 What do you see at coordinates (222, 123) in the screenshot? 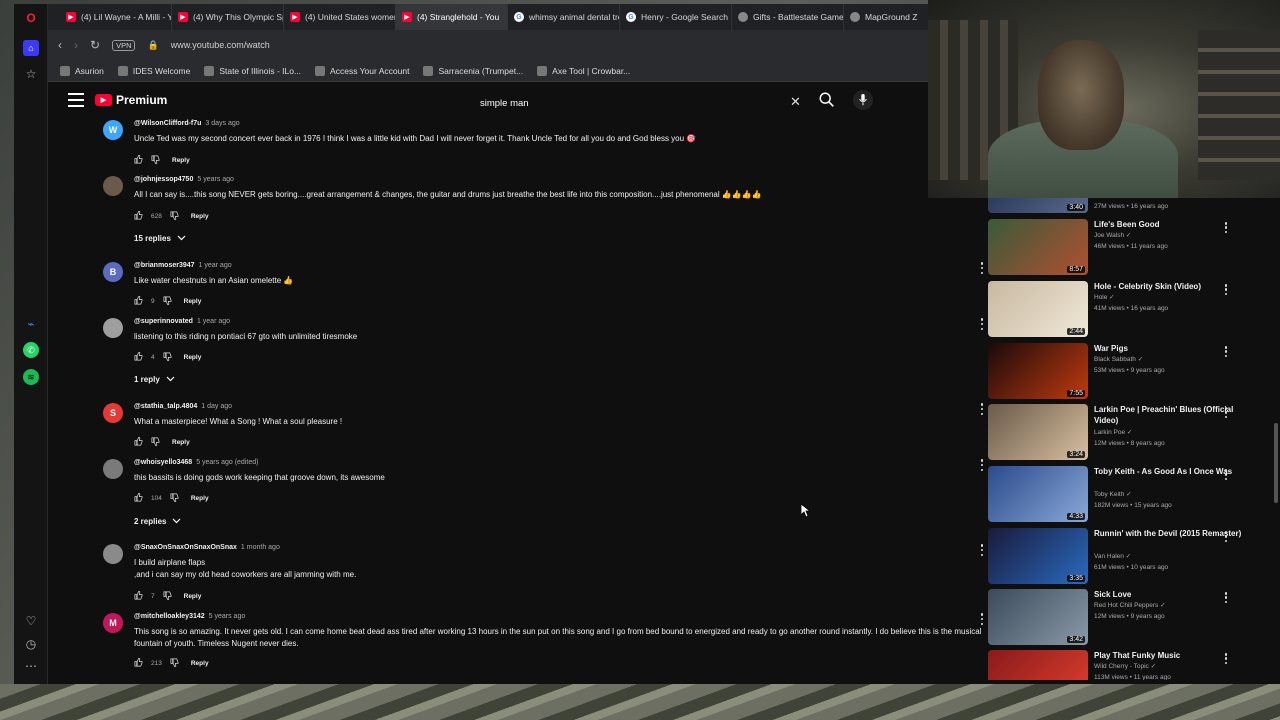
I see `comment-time: 3 days ago` at bounding box center [222, 123].